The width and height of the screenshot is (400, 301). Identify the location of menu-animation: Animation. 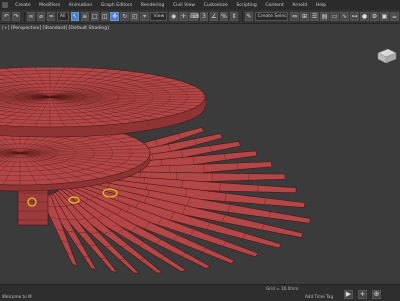
(80, 5).